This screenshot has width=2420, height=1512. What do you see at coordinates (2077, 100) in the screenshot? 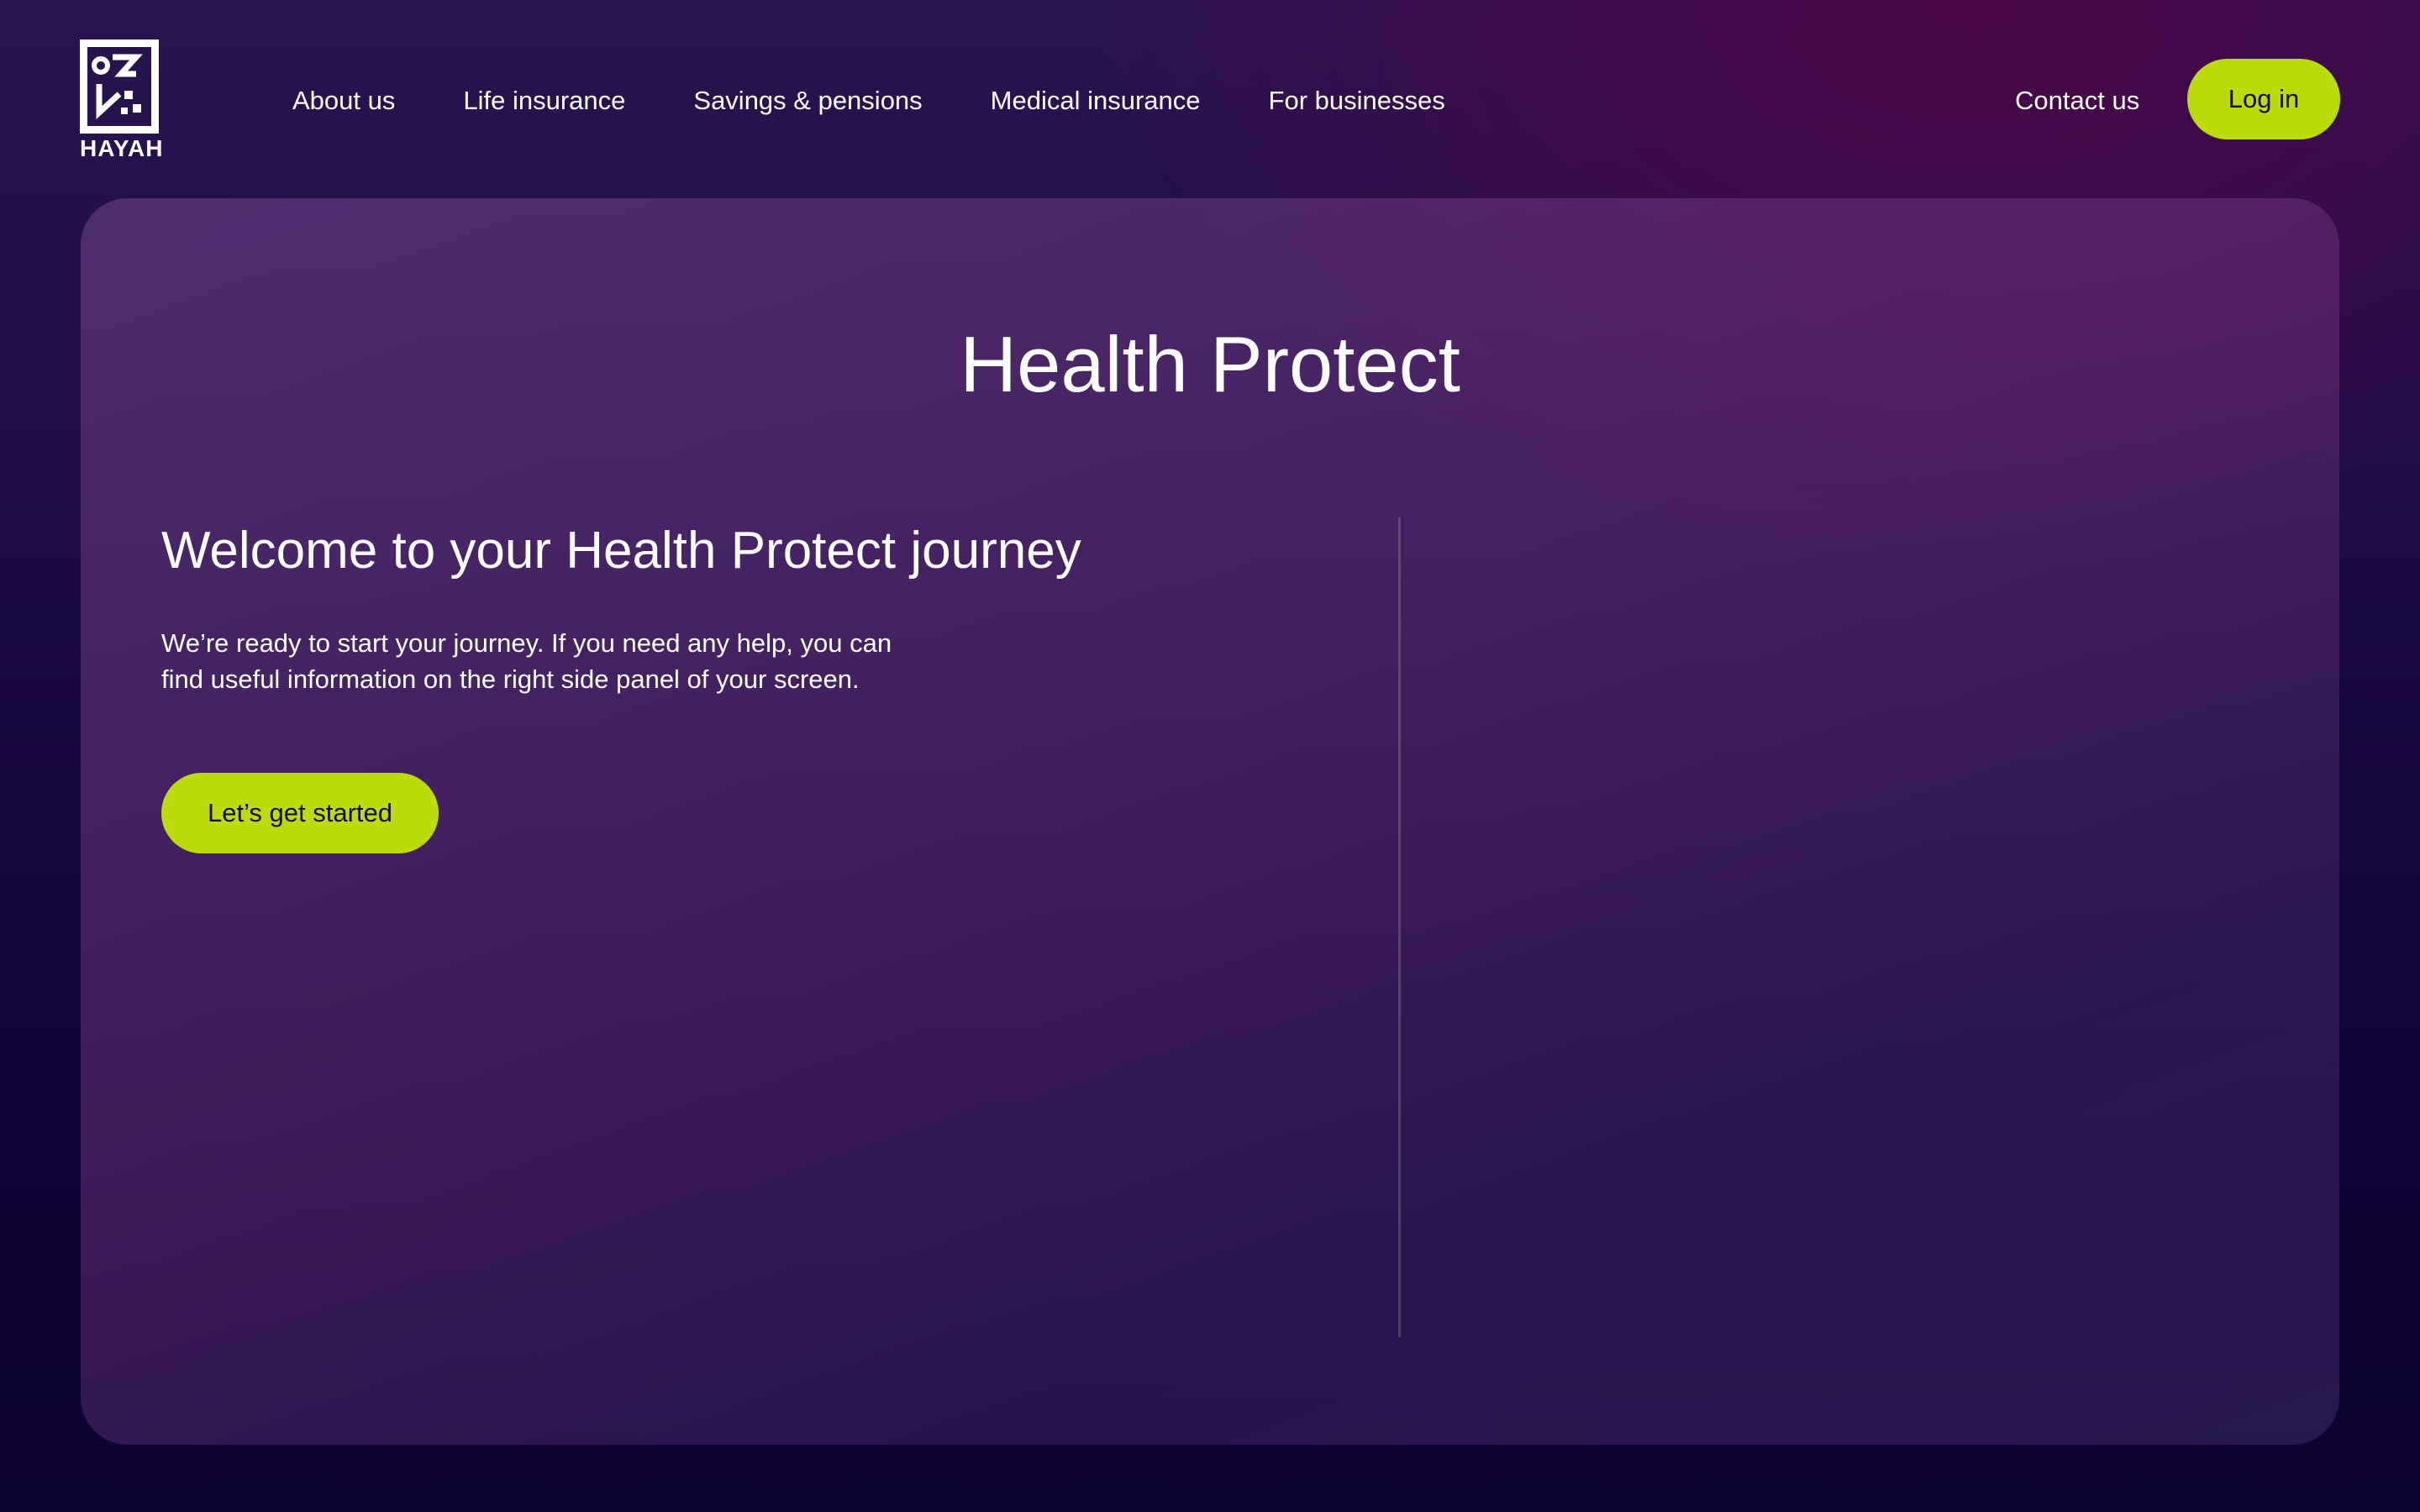
I see `contact-us-link: Contact us` at bounding box center [2077, 100].